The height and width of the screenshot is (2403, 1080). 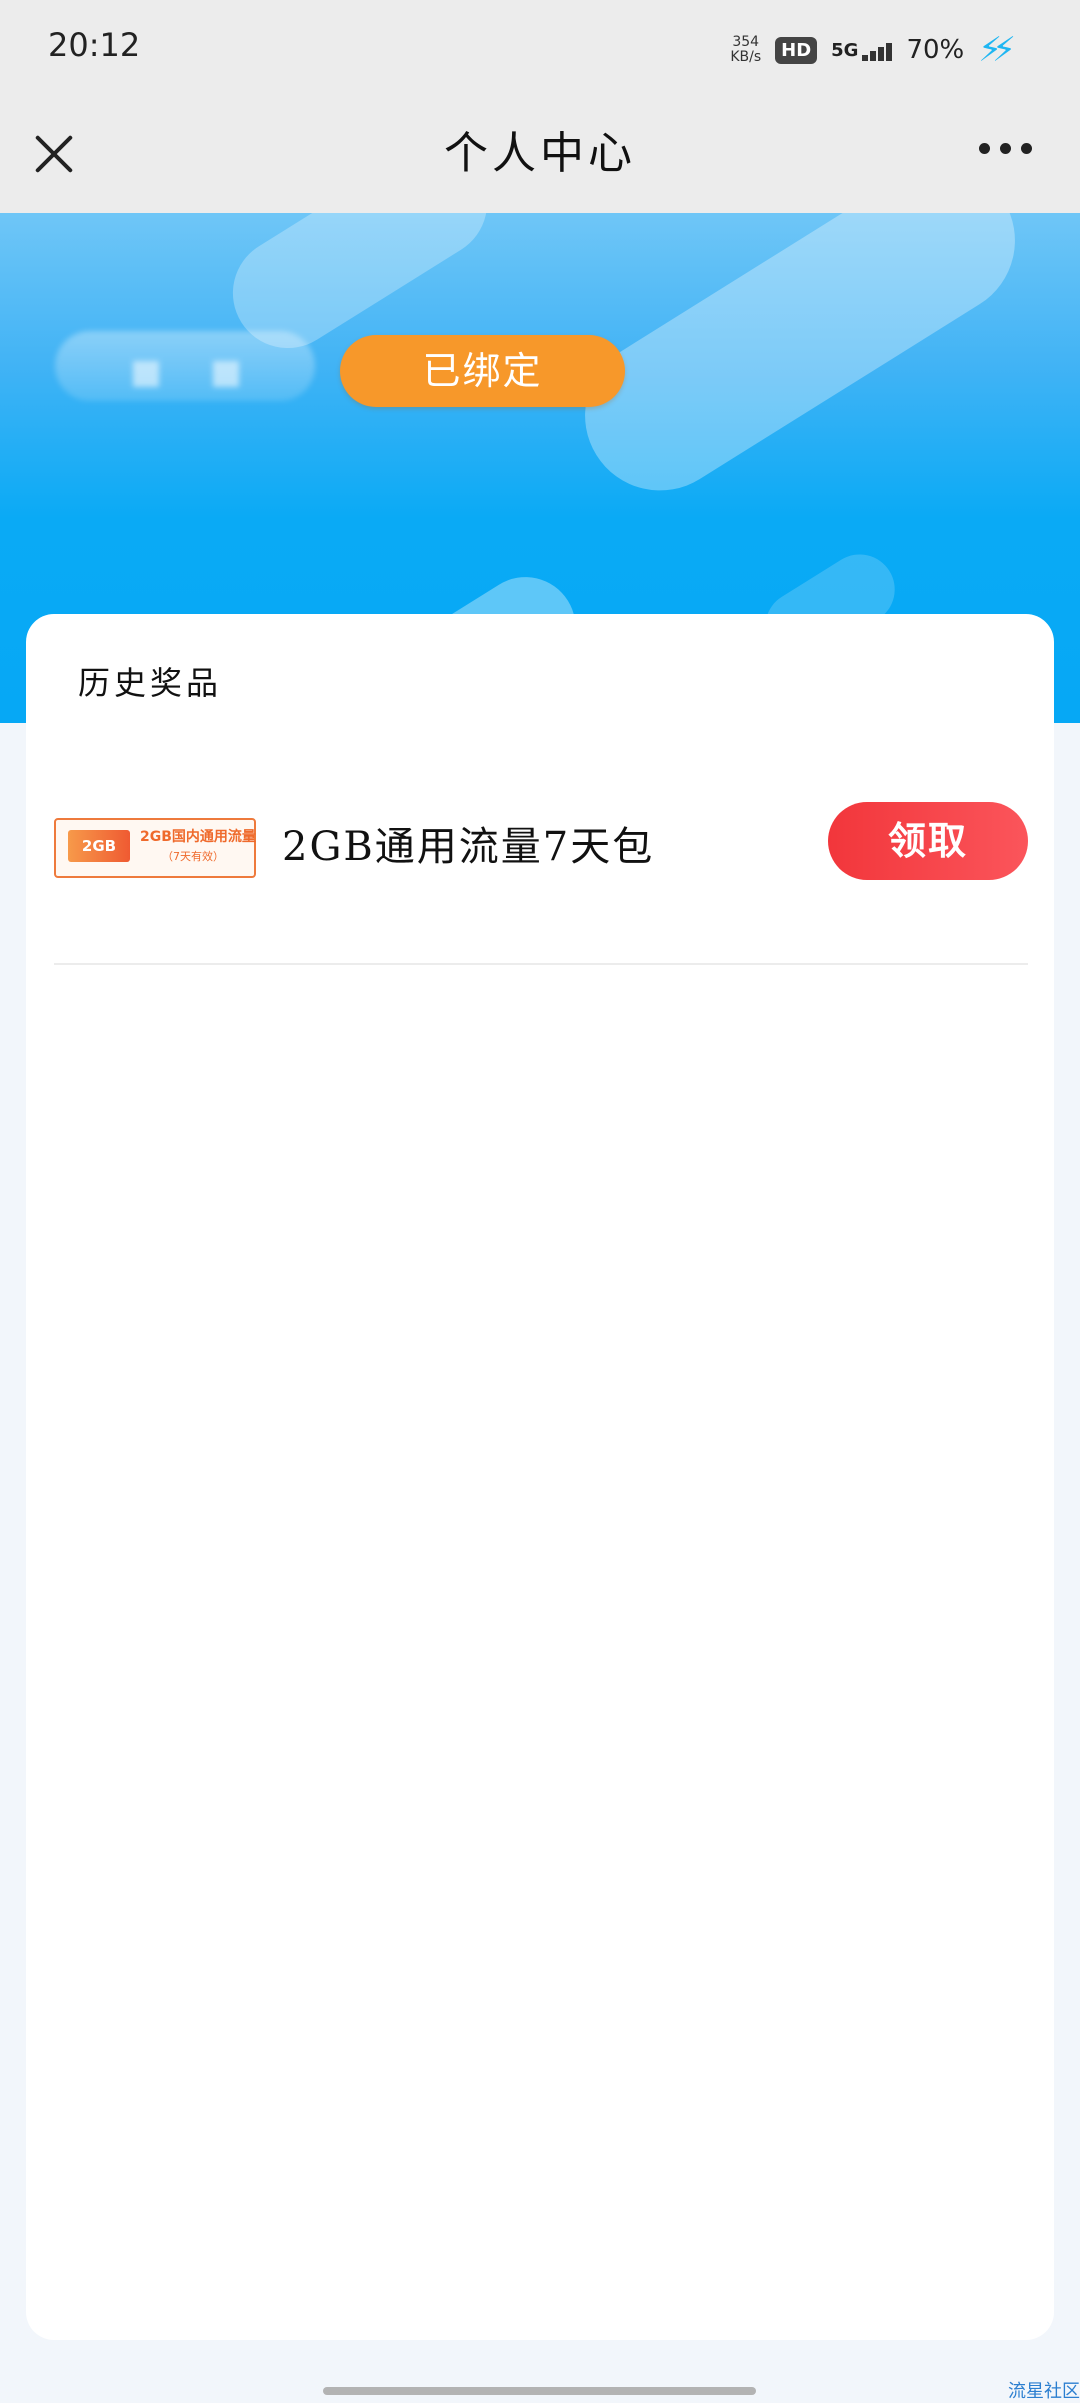 What do you see at coordinates (1005, 148) in the screenshot?
I see `more-icon` at bounding box center [1005, 148].